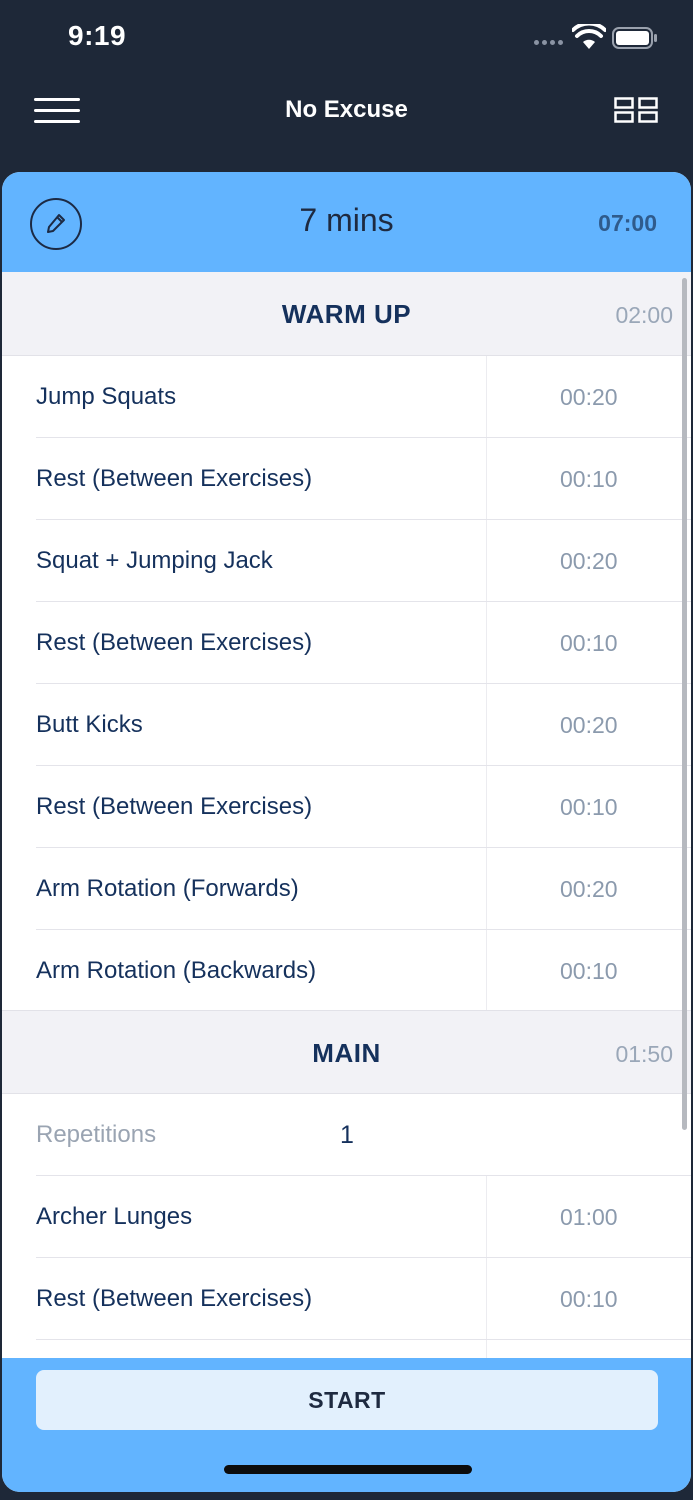 This screenshot has height=1500, width=693. I want to click on section-header-main: MAIN 01:50, so click(346, 1052).